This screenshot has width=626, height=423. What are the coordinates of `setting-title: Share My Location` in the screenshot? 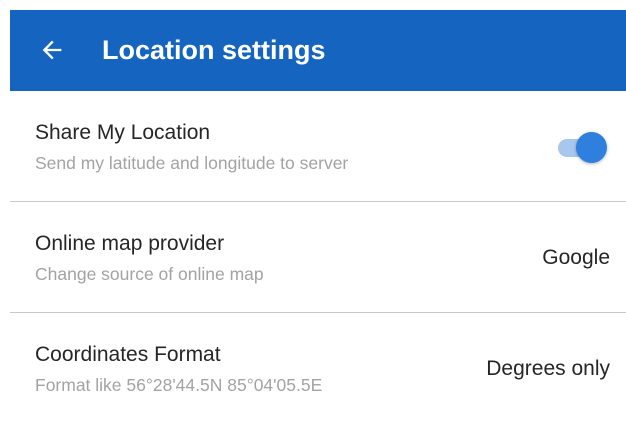 It's located at (123, 132).